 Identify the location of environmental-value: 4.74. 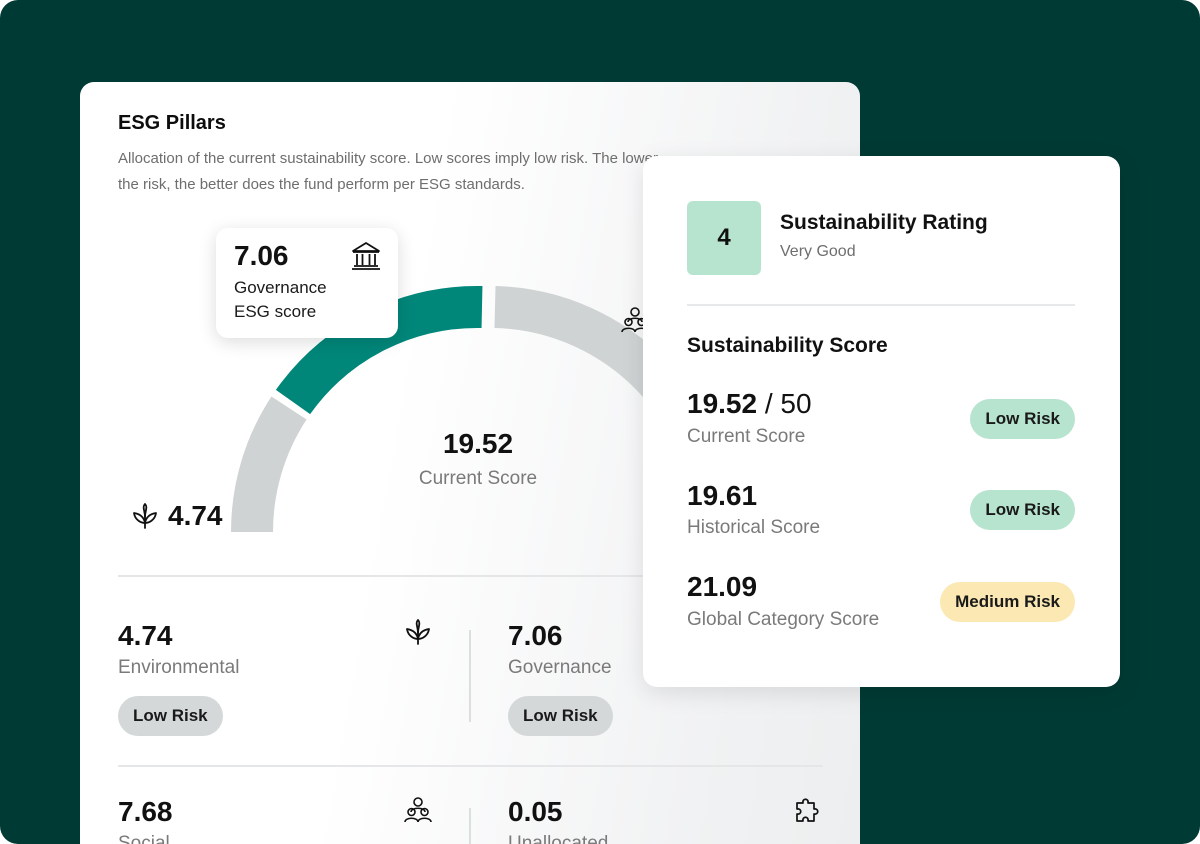
(145, 635).